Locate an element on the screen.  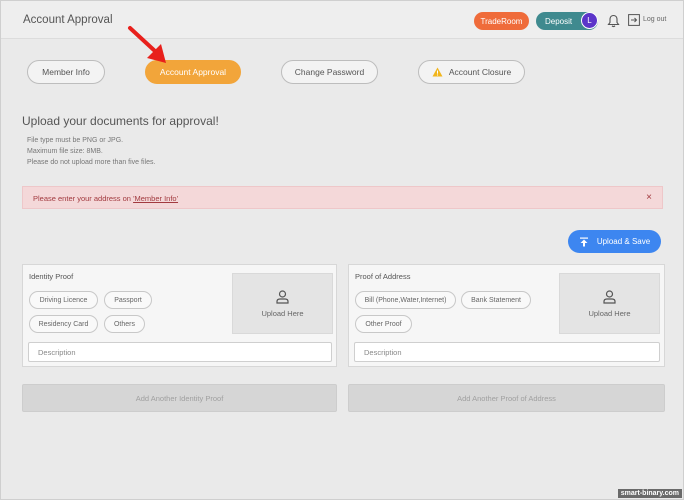
chip-other-proof: Other Proof is located at coordinates (383, 324).